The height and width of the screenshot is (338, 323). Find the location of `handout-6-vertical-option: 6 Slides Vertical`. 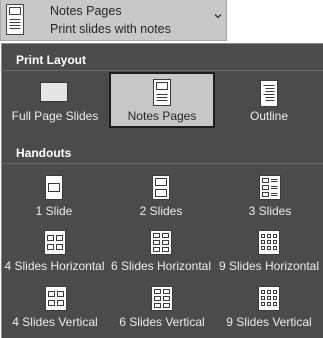

handout-6-vertical-option: 6 Slides Vertical is located at coordinates (162, 305).